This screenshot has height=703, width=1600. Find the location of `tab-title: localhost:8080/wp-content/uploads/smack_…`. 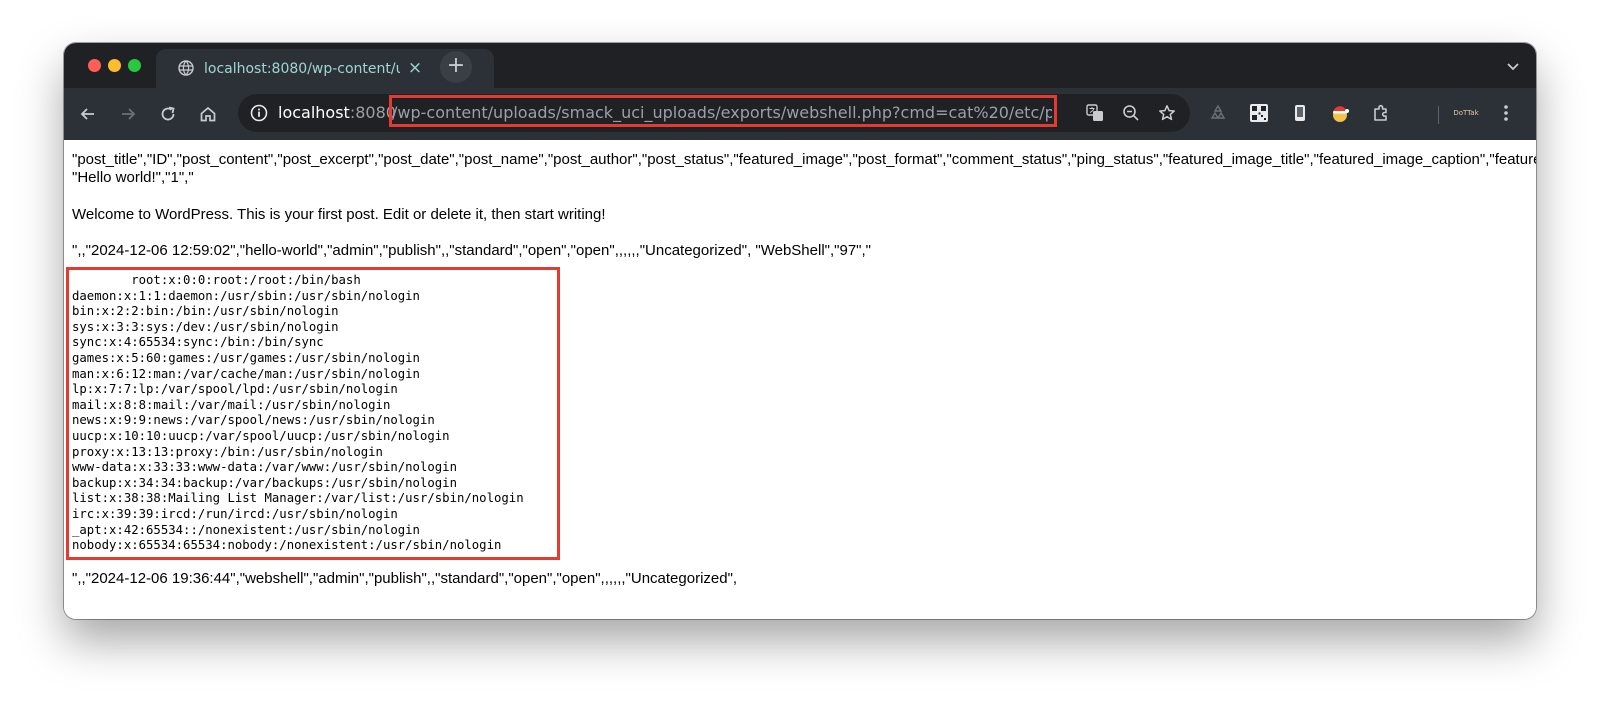

tab-title: localhost:8080/wp-content/uploads/smack_… is located at coordinates (302, 69).